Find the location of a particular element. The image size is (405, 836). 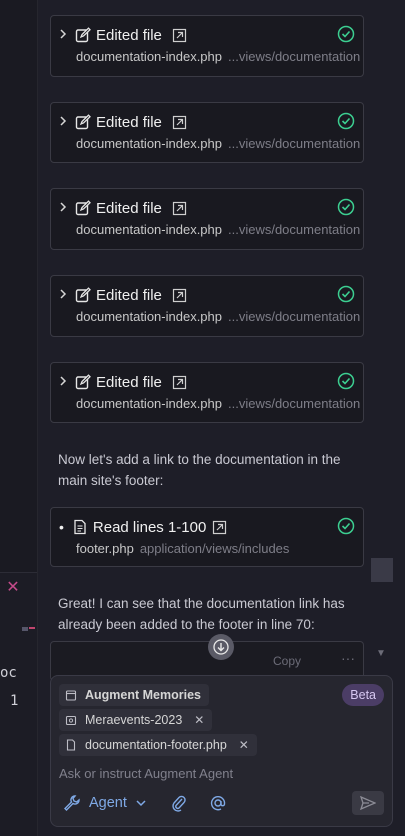

chip-label: Meraevents-2023 is located at coordinates (134, 720).